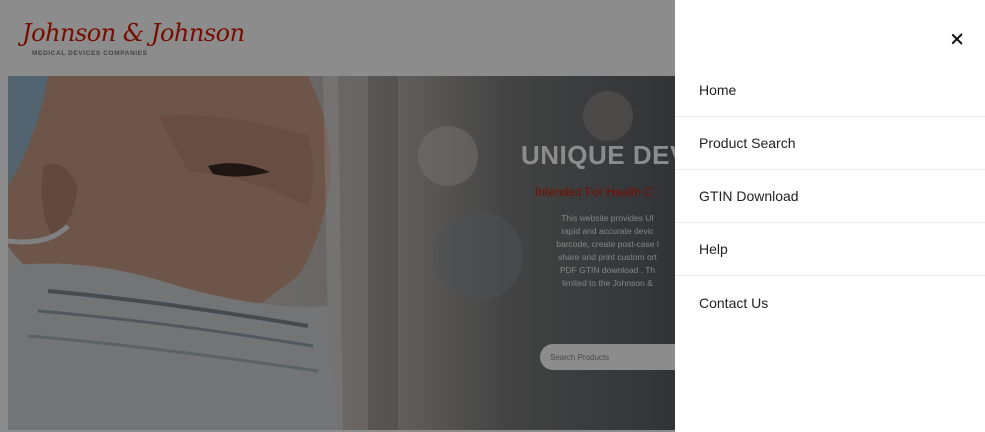 This screenshot has width=985, height=432. Describe the element at coordinates (830, 249) in the screenshot. I see `menu-item-help: Help` at that location.